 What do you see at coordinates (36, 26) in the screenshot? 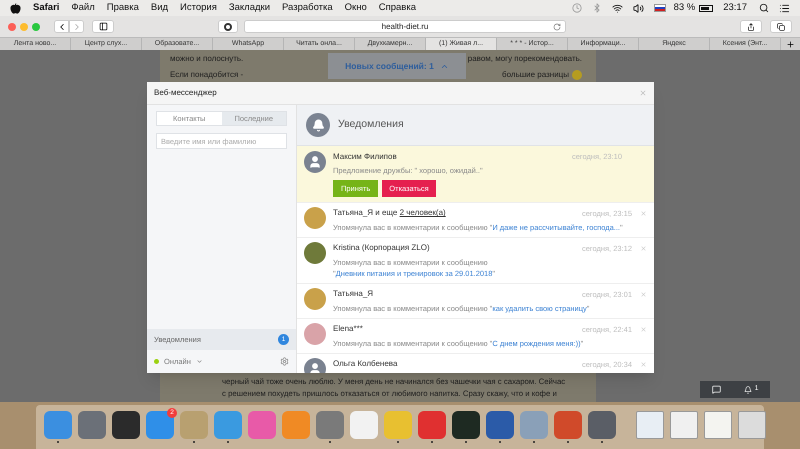
I see `zoom-window-button` at bounding box center [36, 26].